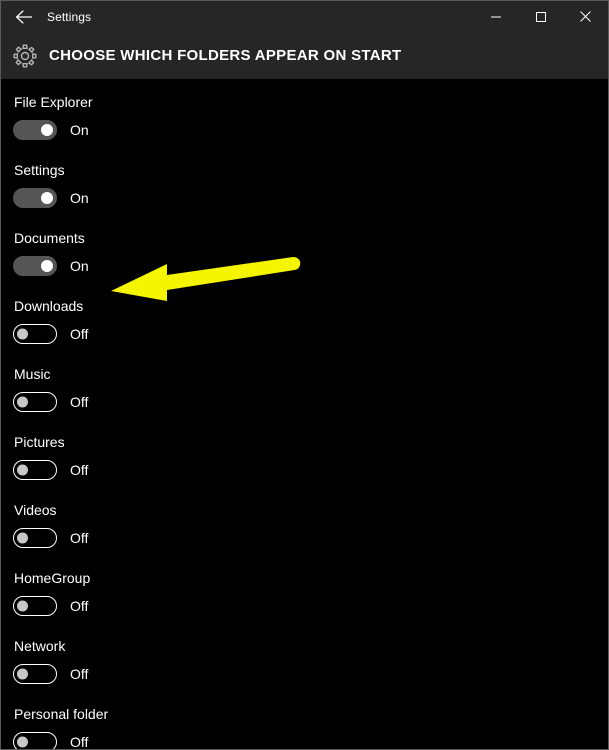 This screenshot has height=750, width=609. I want to click on close-button, so click(585, 16).